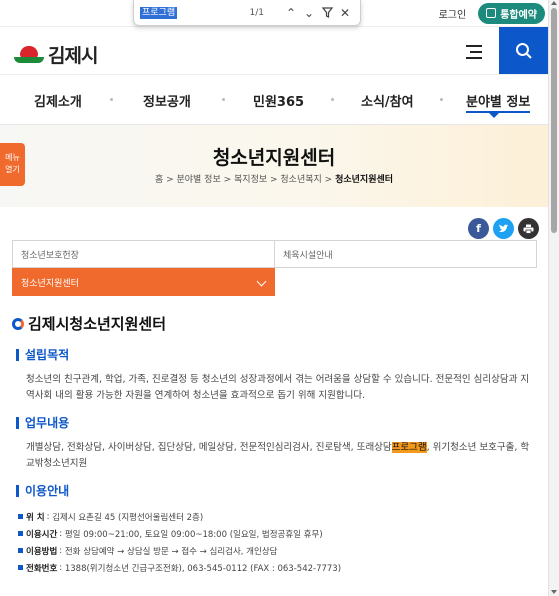 The image size is (559, 596). Describe the element at coordinates (277, 516) in the screenshot. I see `info-row-location: 위 치: 김제시 요촌길 45 (지평선어울림센터 2층)` at that location.